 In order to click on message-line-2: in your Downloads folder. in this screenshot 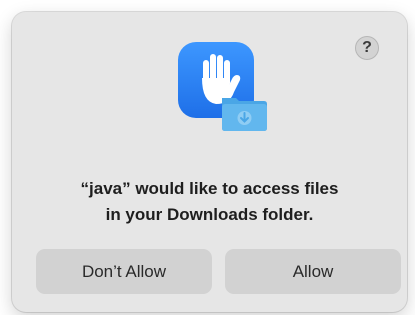, I will do `click(209, 214)`.